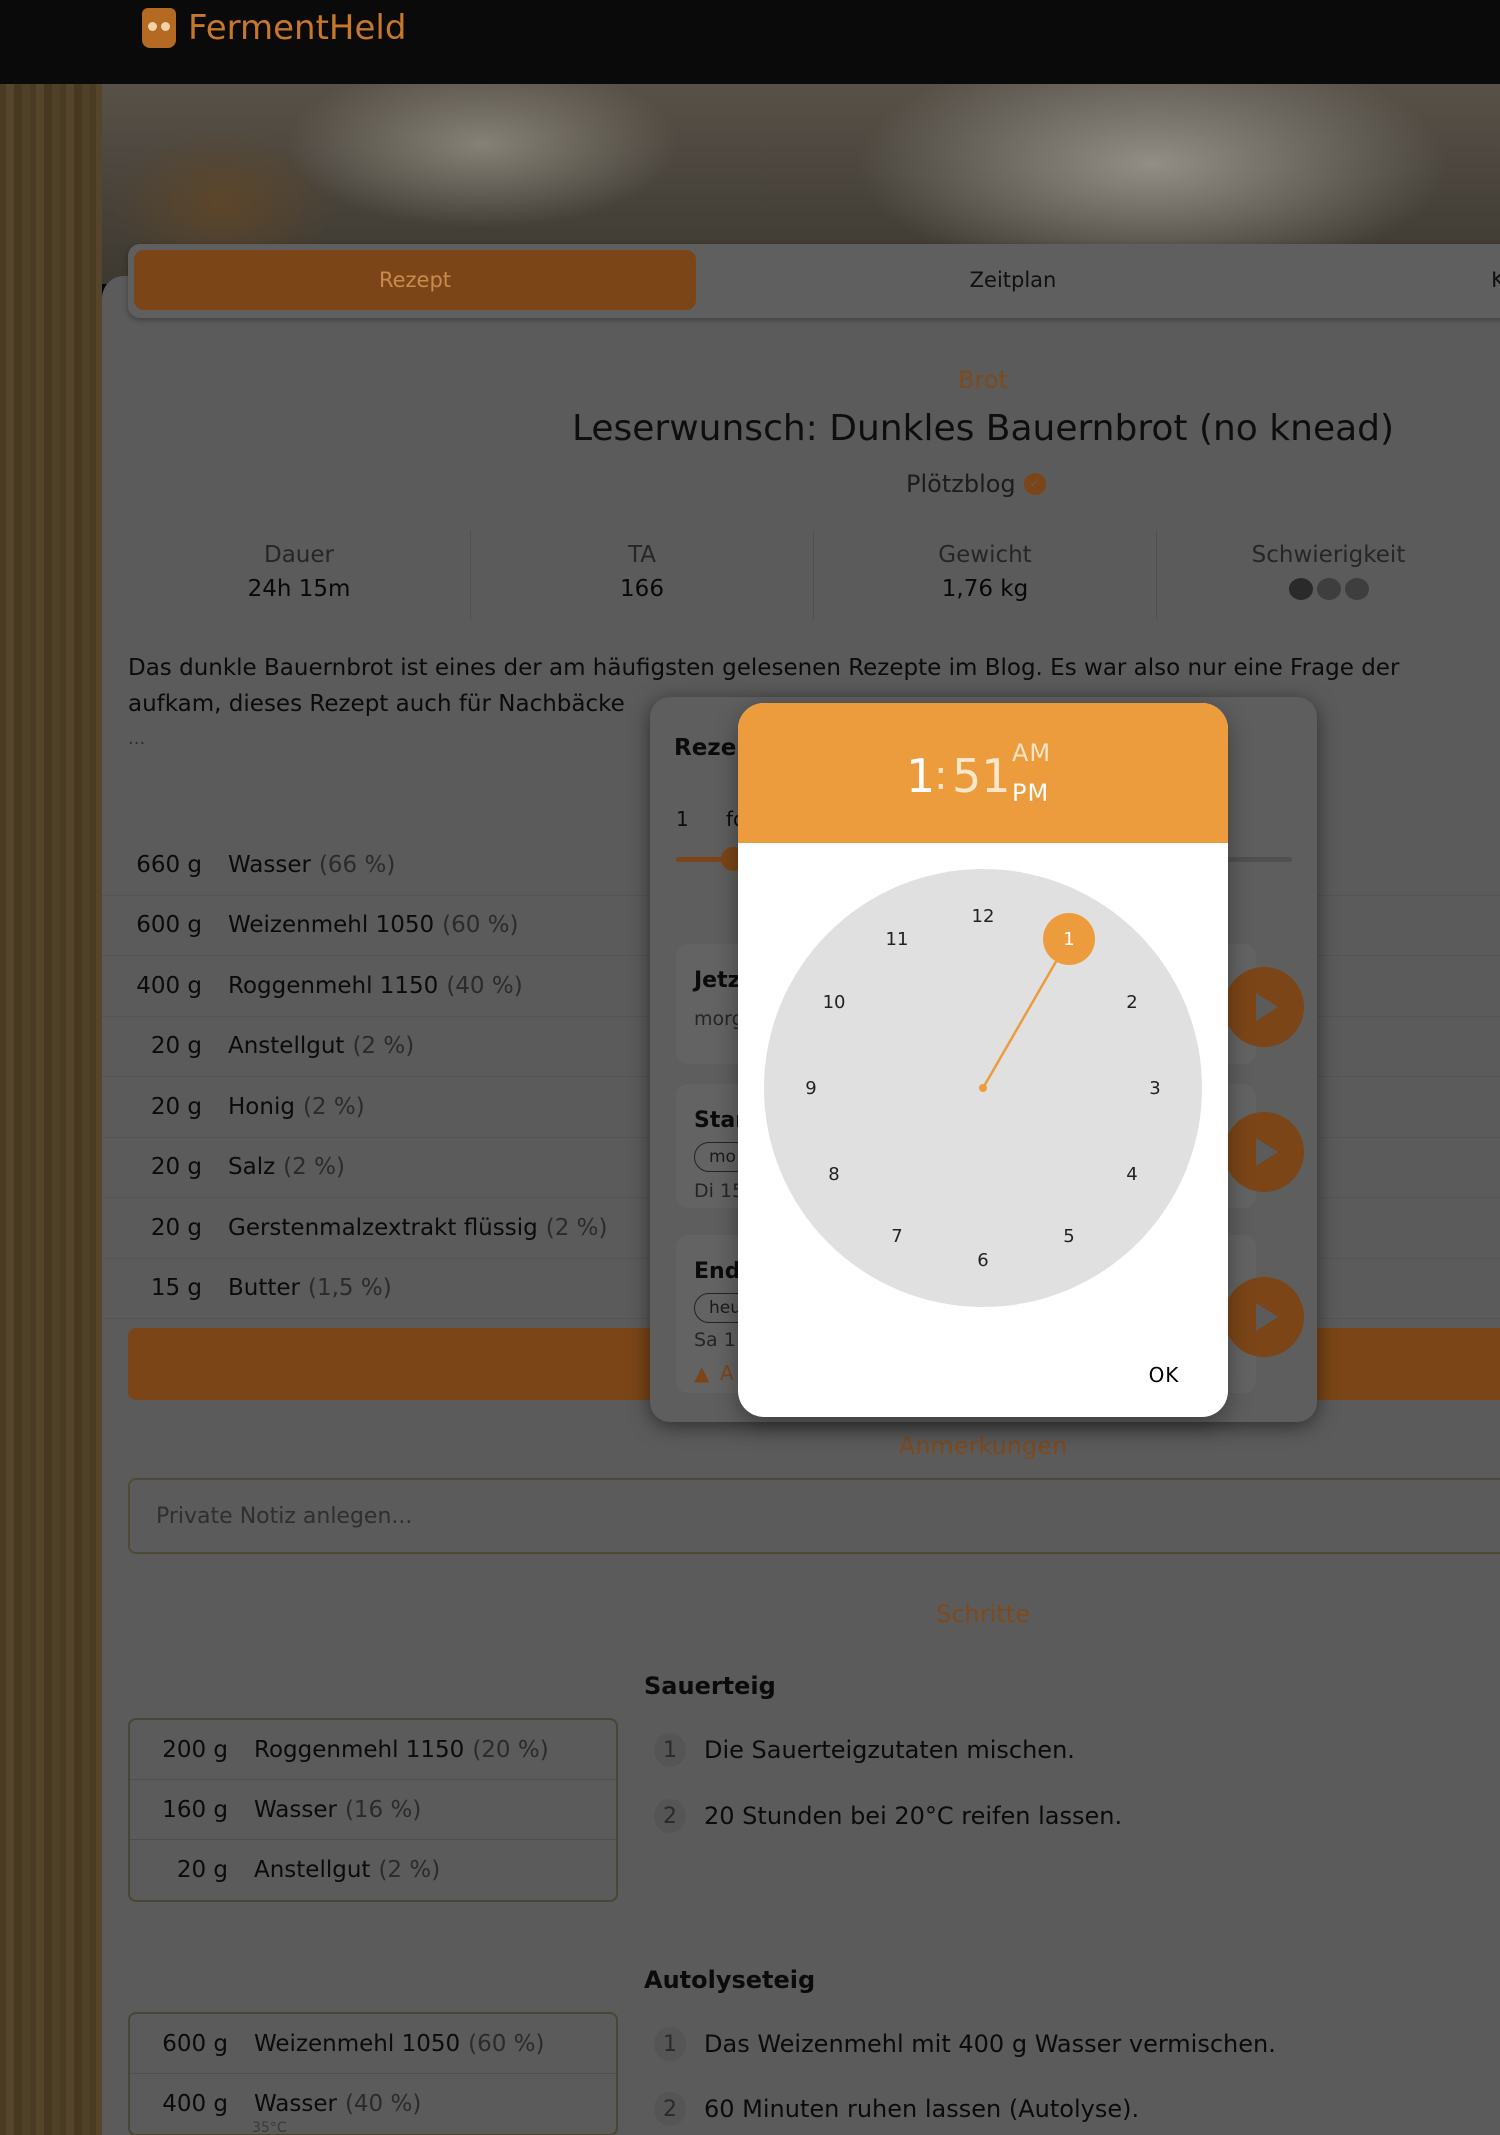  I want to click on ingredient-name: Salz, so click(252, 1167).